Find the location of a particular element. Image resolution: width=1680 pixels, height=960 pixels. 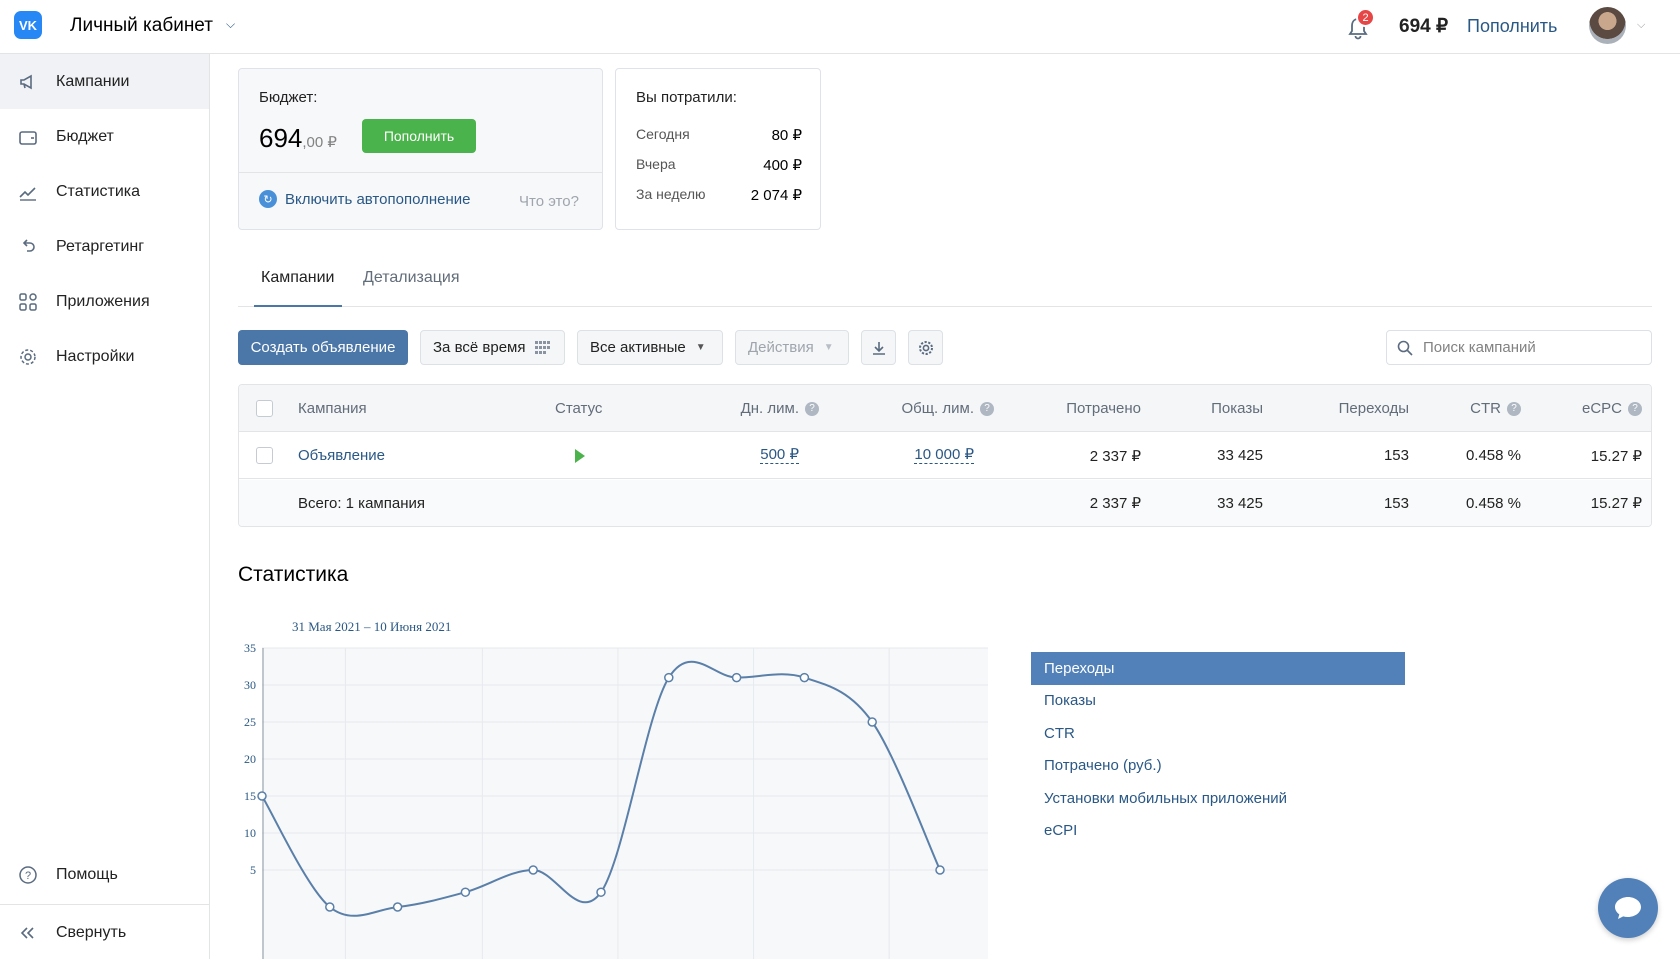

avatar is located at coordinates (1607, 25).